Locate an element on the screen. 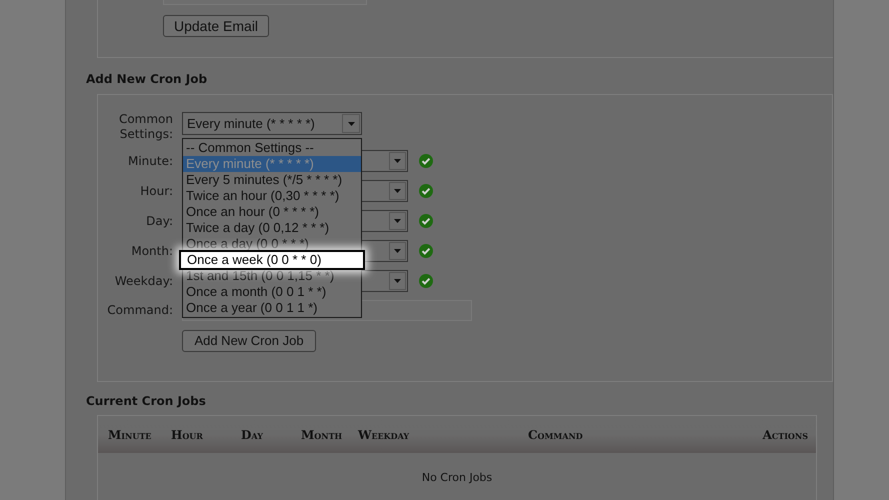 The width and height of the screenshot is (889, 500). column-header: Weekday is located at coordinates (384, 435).